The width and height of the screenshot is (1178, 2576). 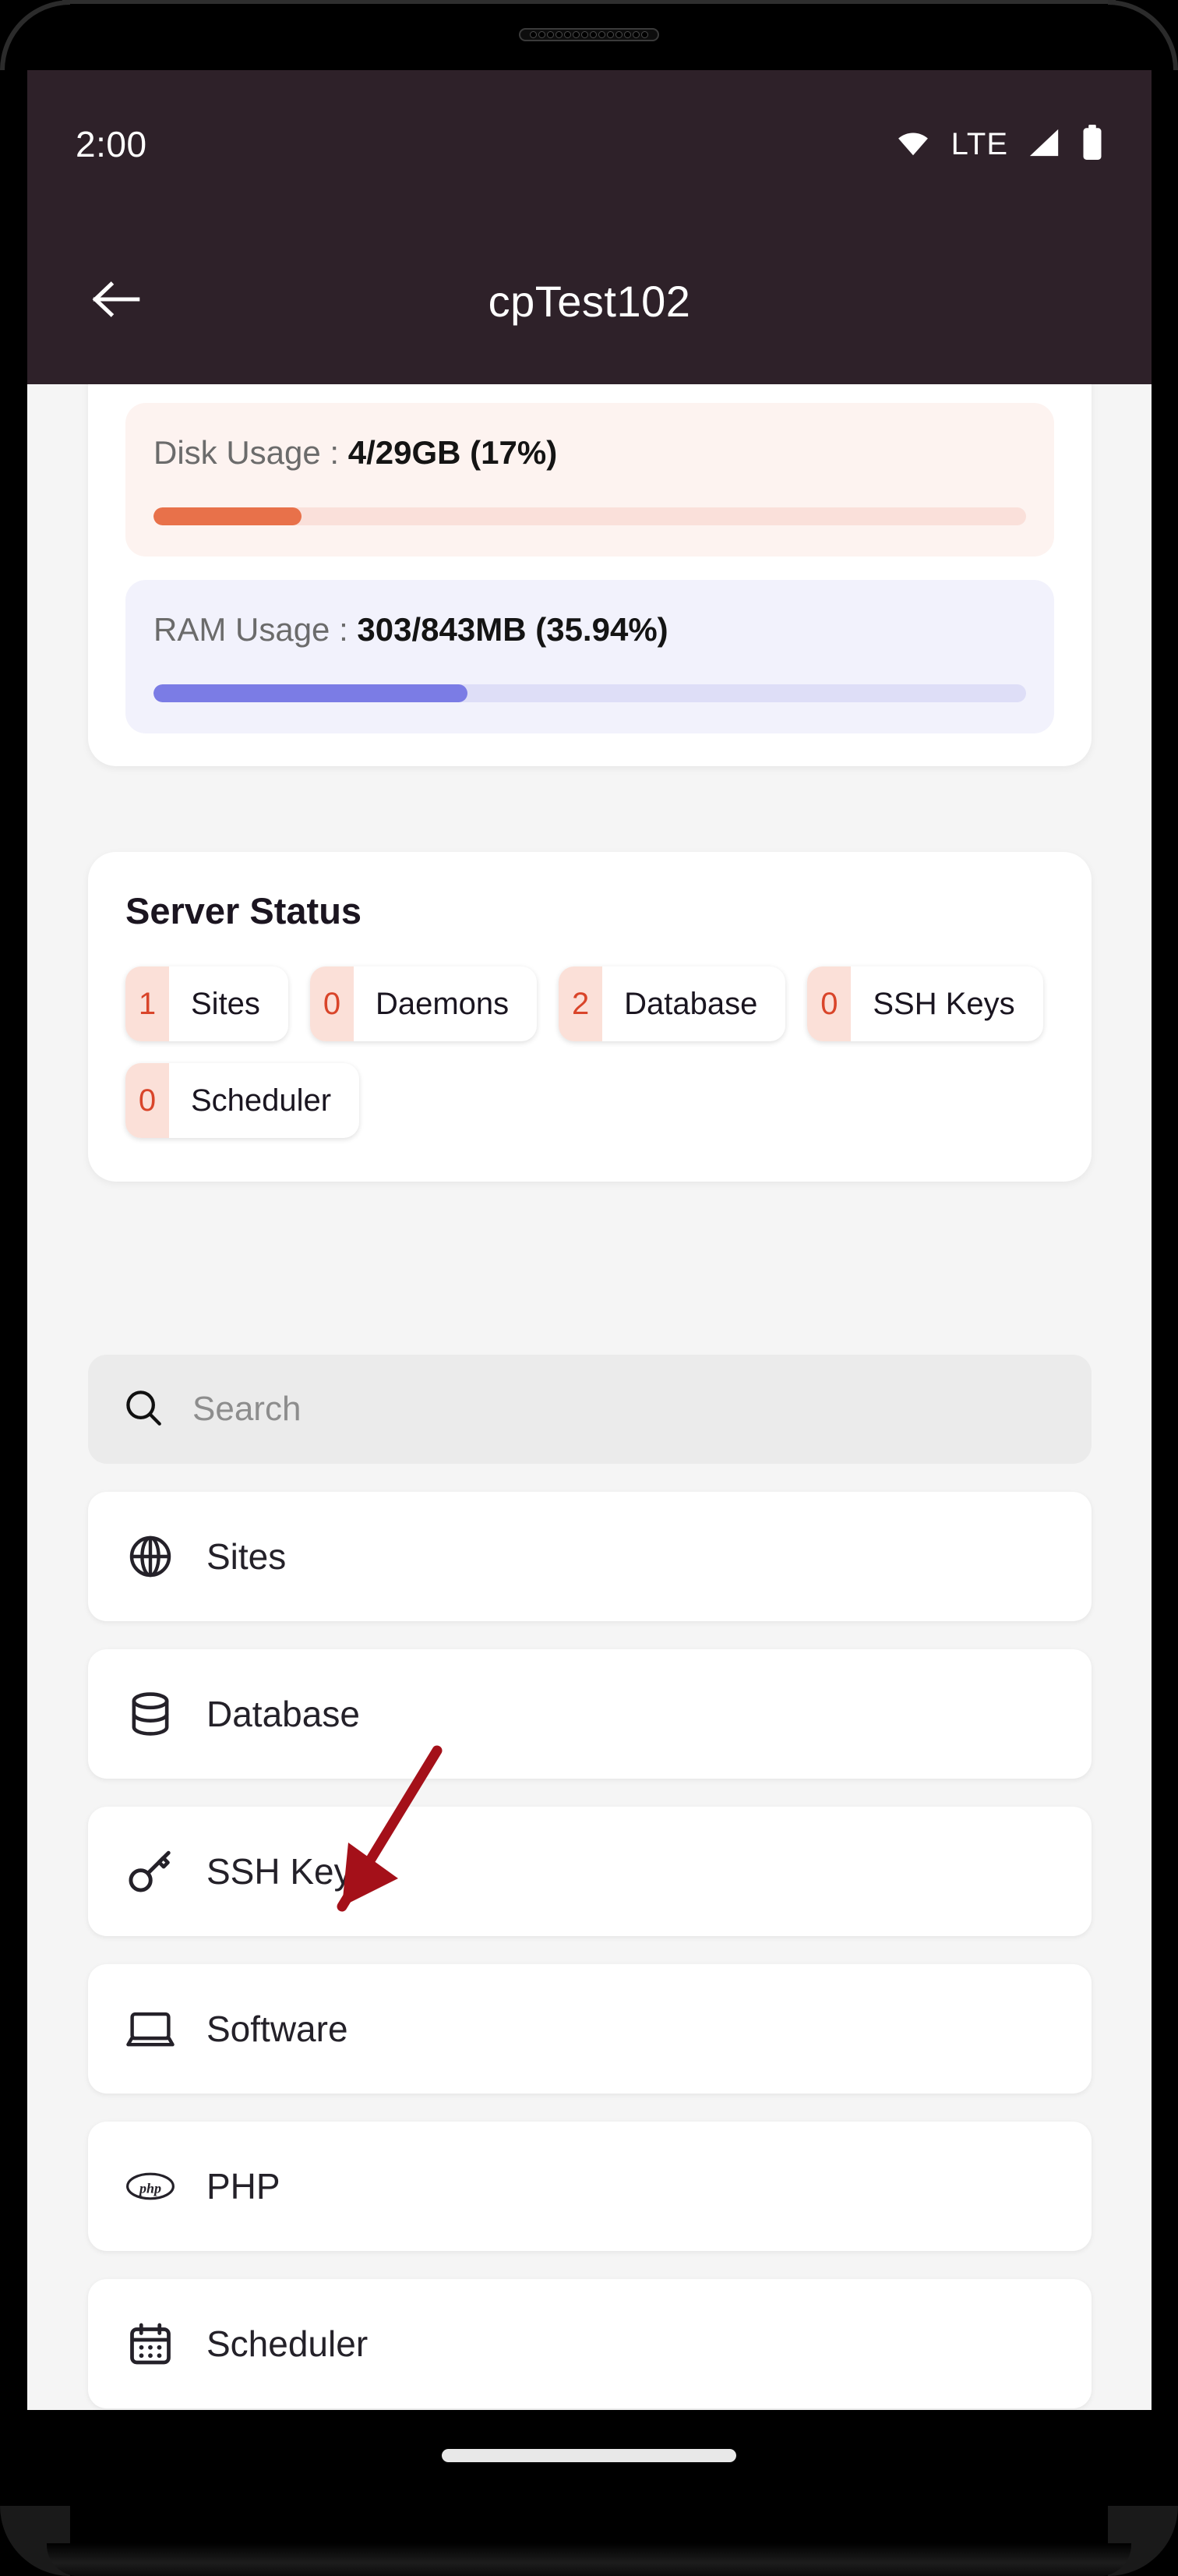 I want to click on speaker-grille, so click(x=589, y=34).